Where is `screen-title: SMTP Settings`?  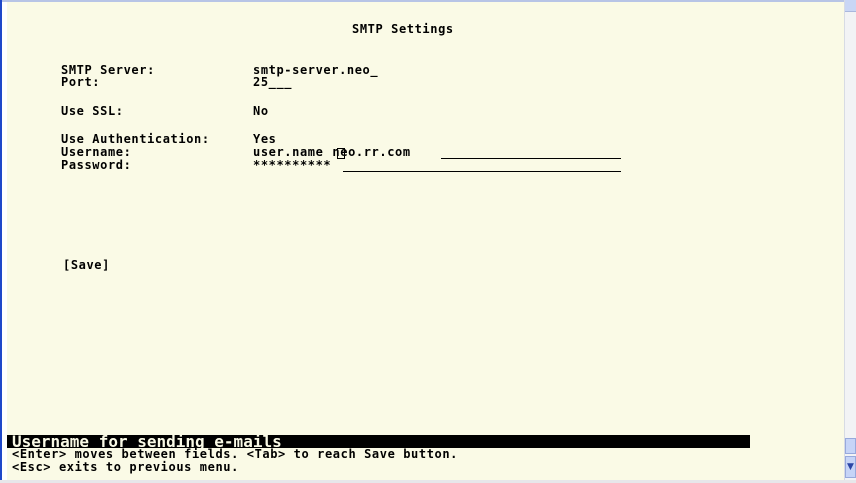 screen-title: SMTP Settings is located at coordinates (403, 29).